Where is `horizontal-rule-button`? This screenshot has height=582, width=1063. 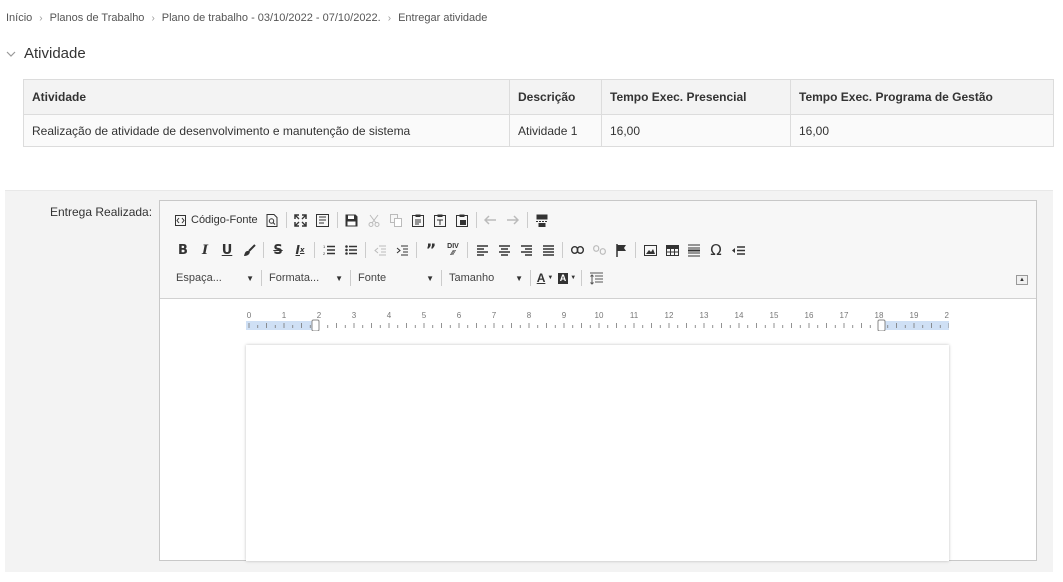 horizontal-rule-button is located at coordinates (694, 250).